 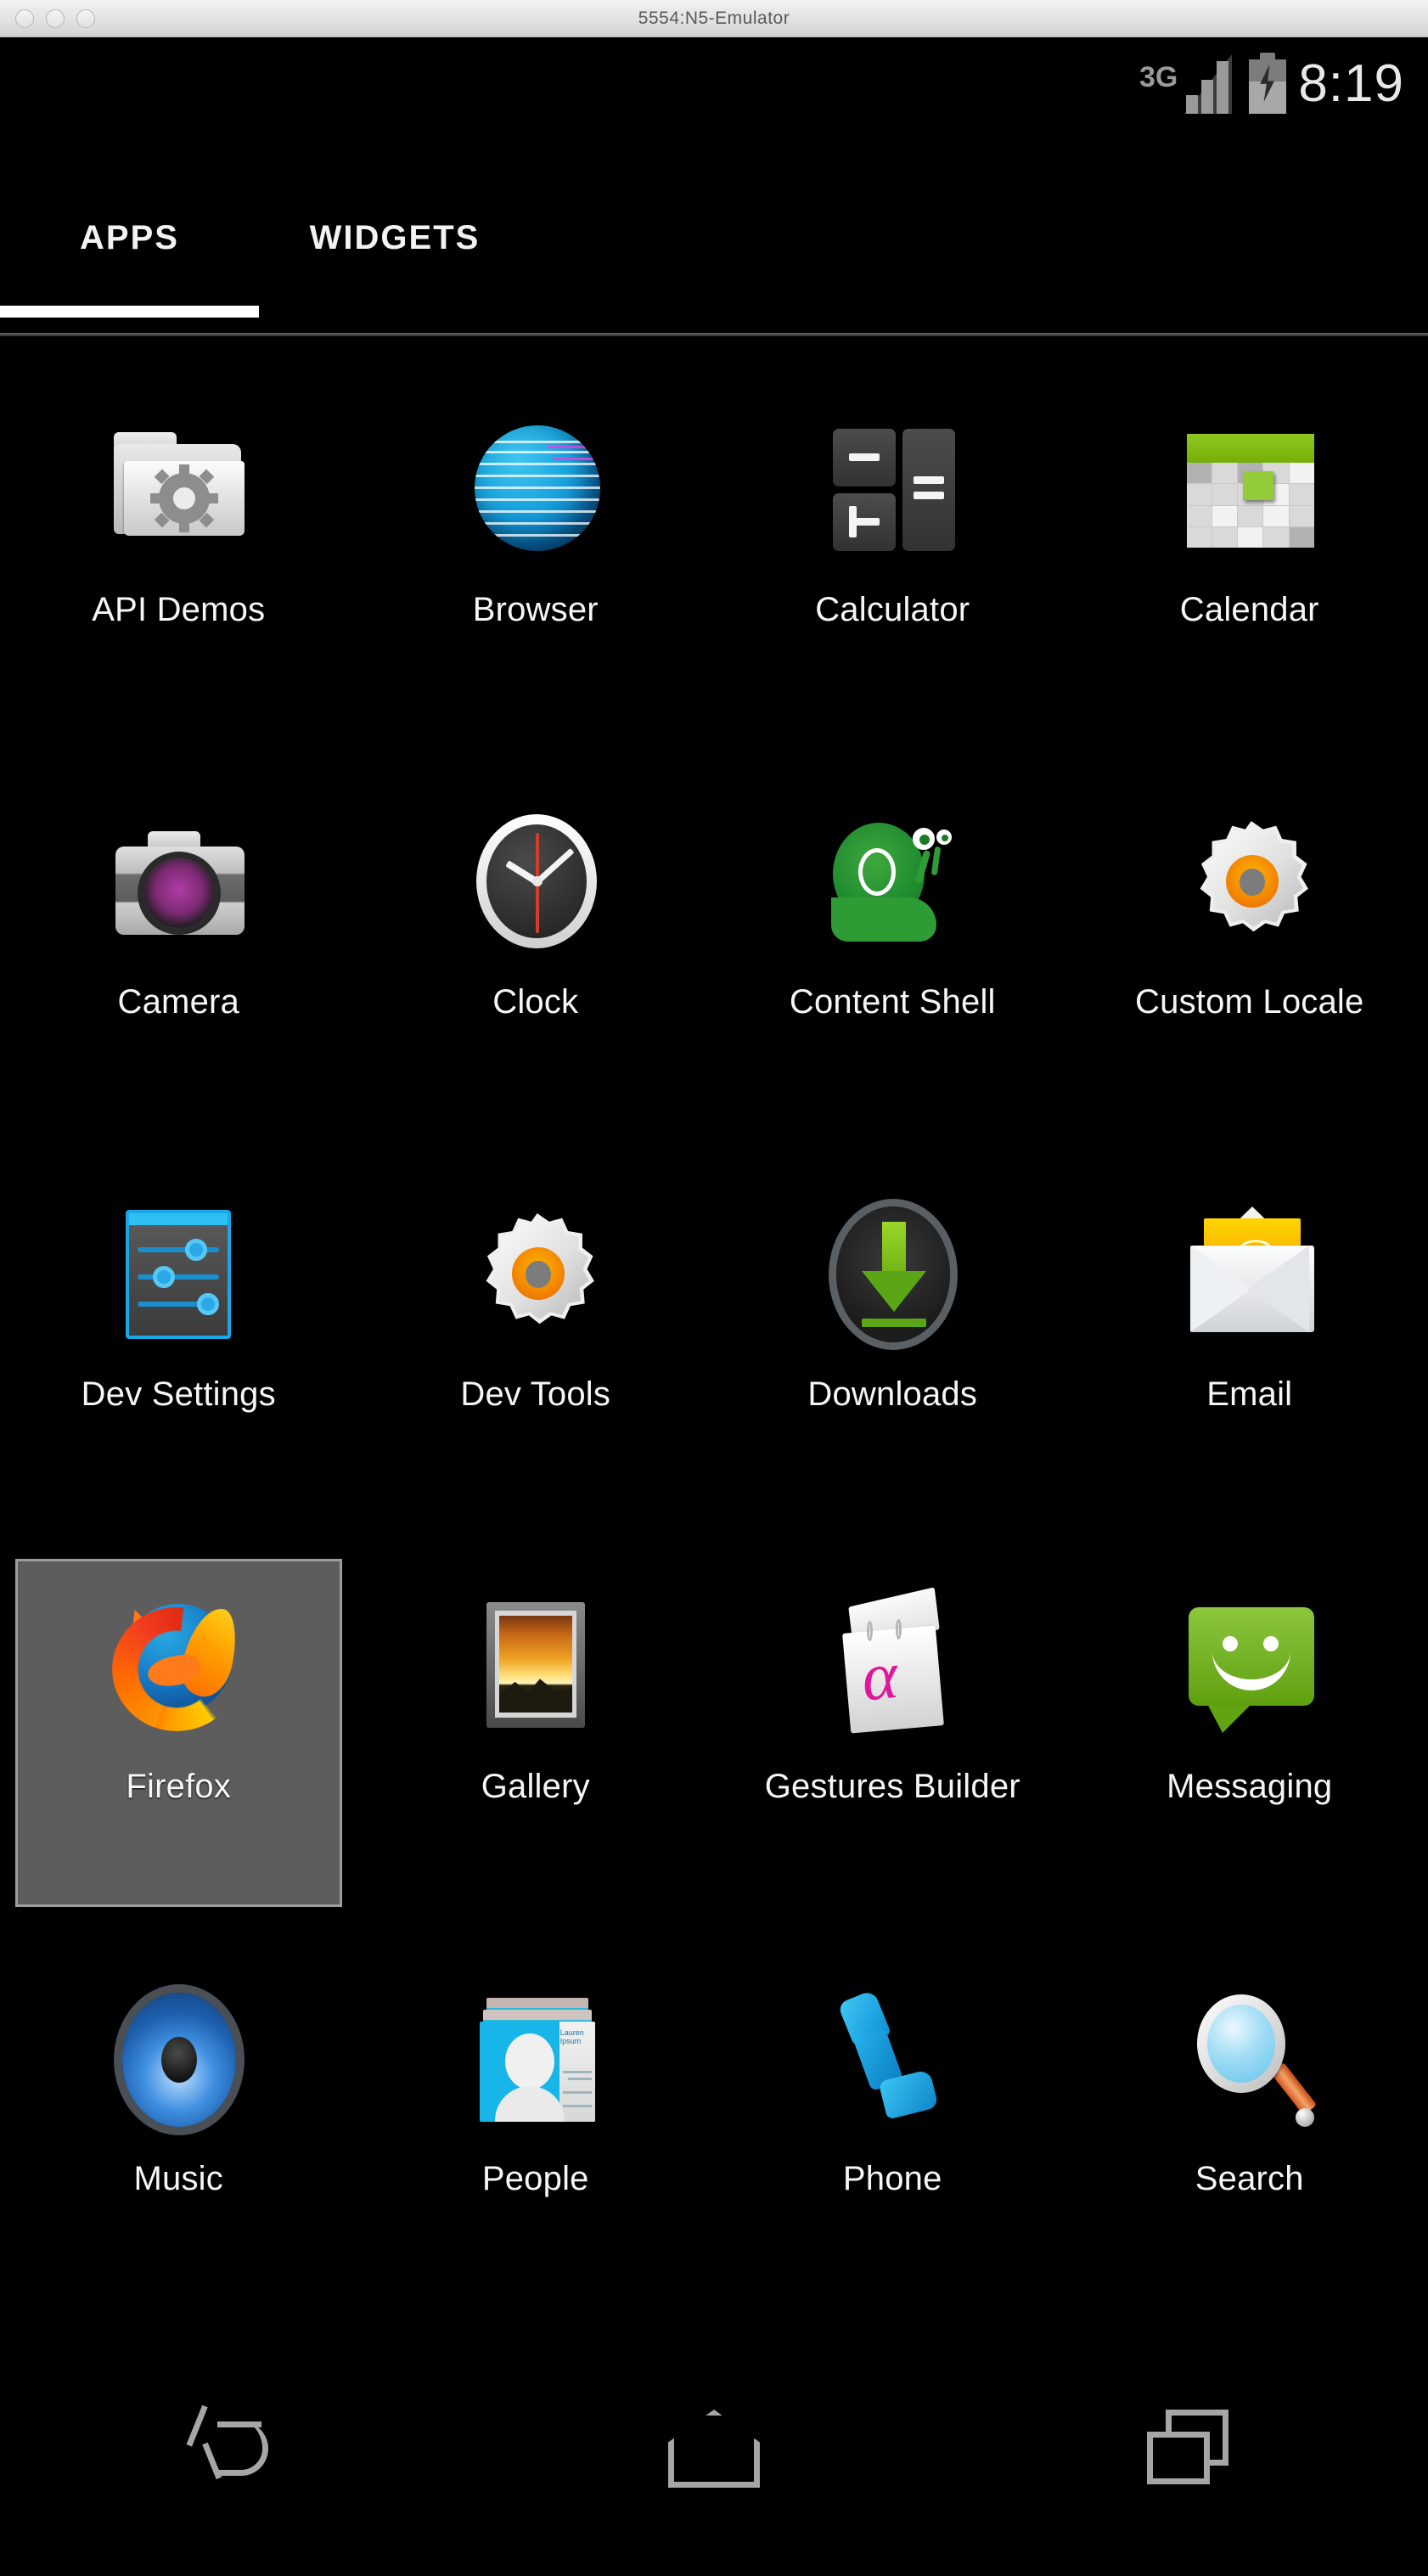 I want to click on recent-apps-icon, so click(x=1190, y=2449).